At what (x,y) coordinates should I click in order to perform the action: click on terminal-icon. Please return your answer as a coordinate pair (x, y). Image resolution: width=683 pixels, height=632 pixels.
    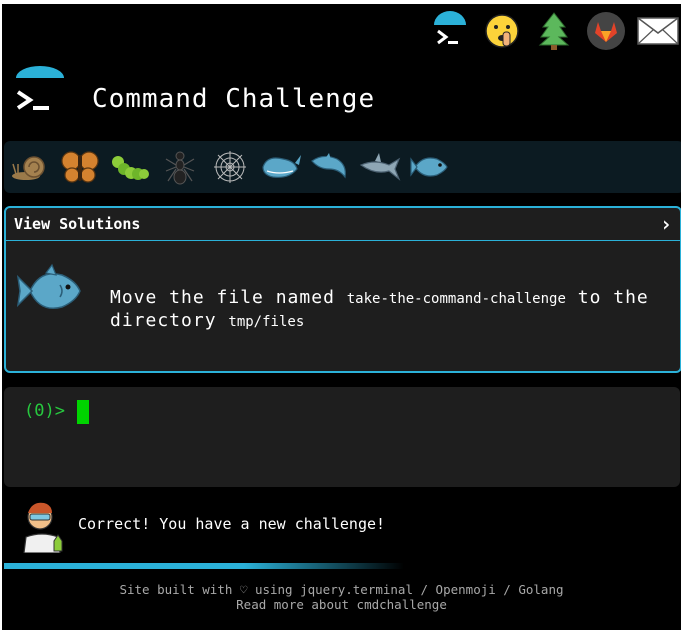
    Looking at the image, I should click on (450, 31).